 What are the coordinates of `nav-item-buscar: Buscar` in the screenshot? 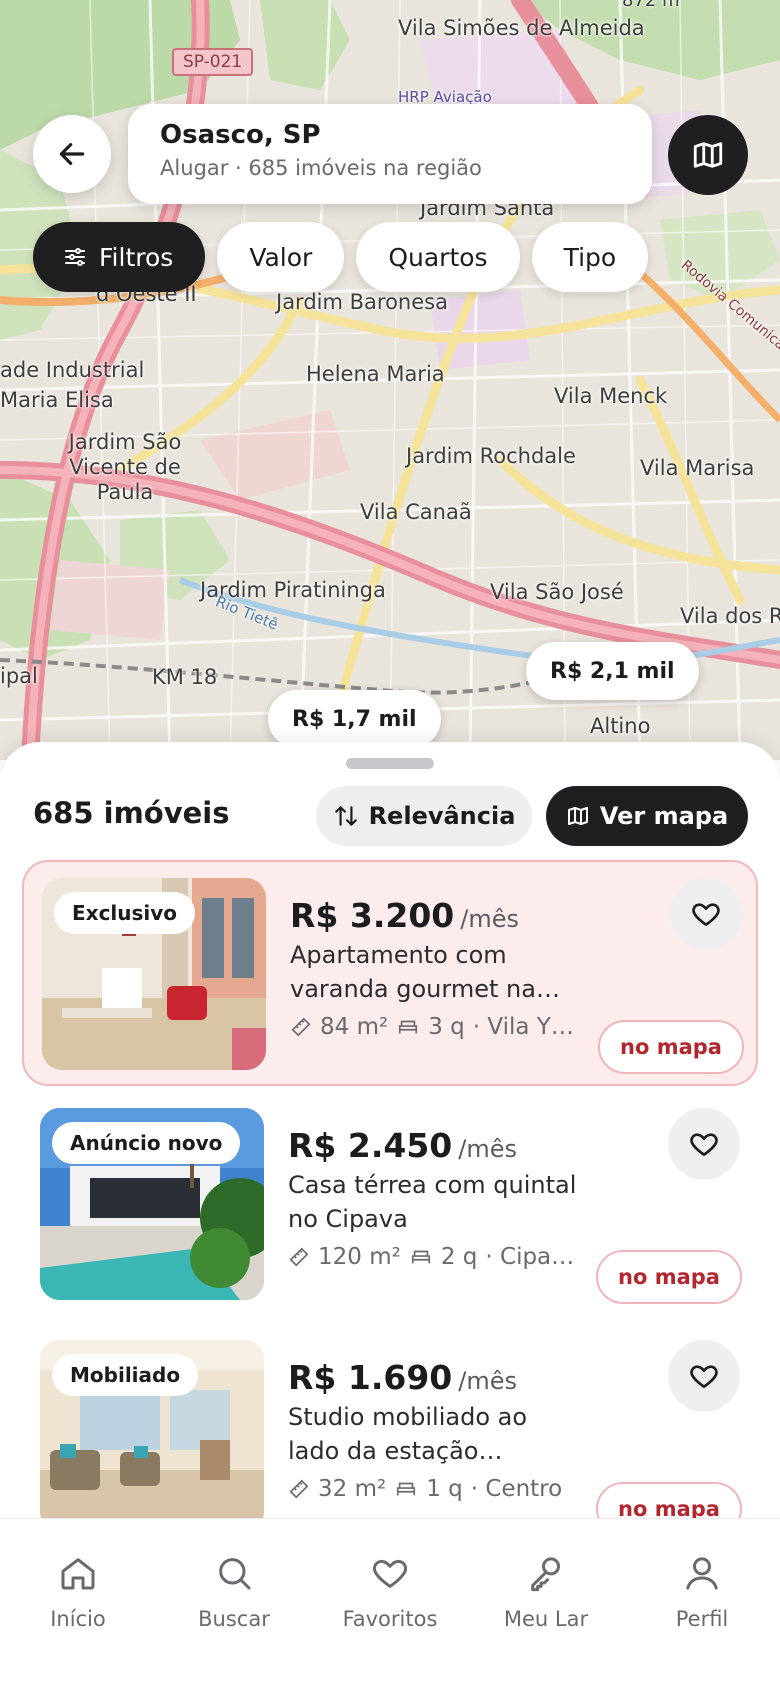 It's located at (234, 1603).